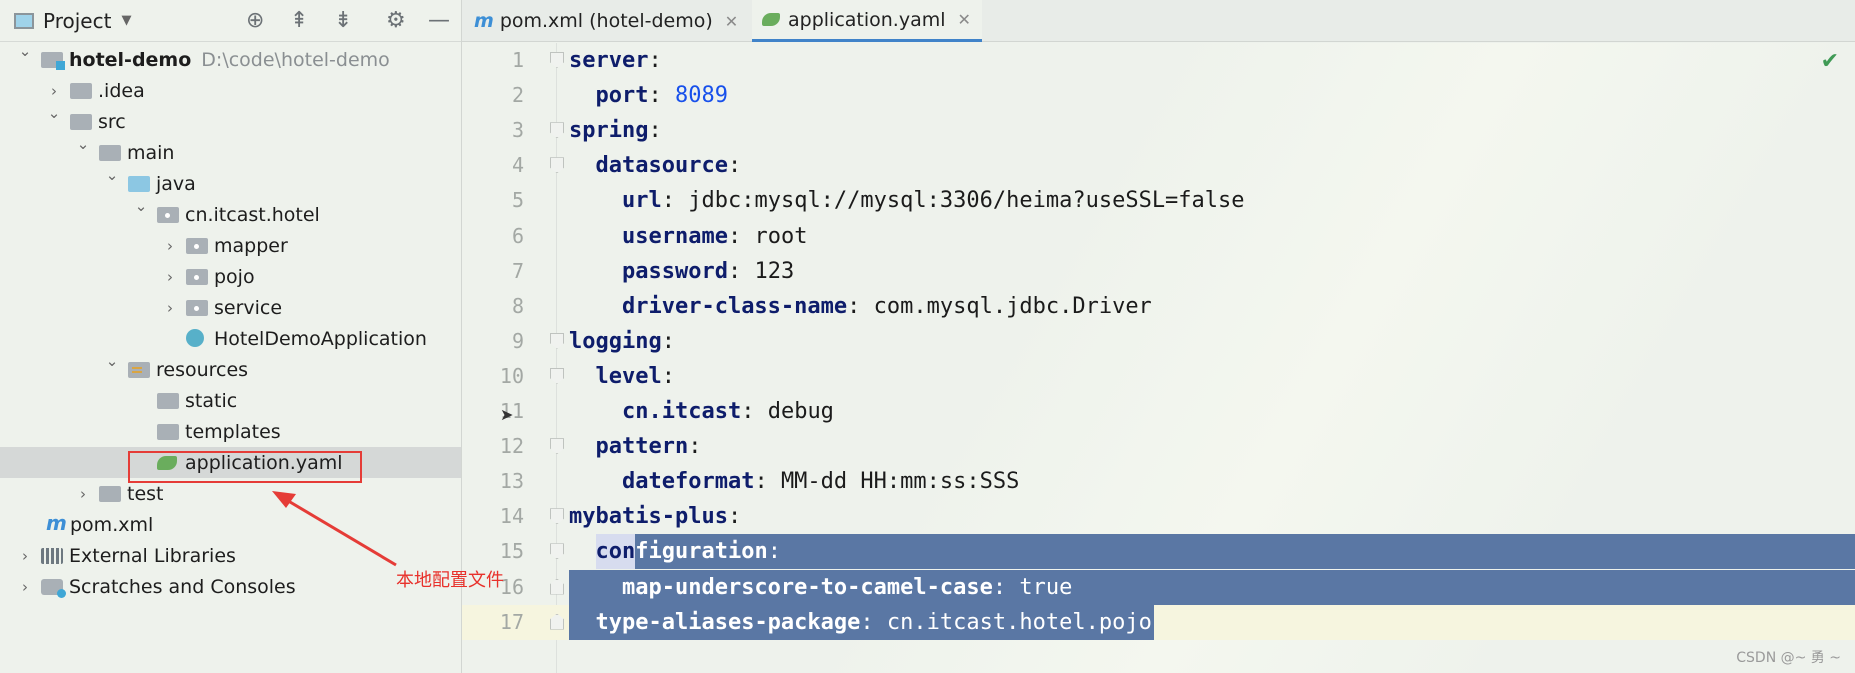  Describe the element at coordinates (507, 414) in the screenshot. I see `mouse-cursor-icon: ➤` at that location.